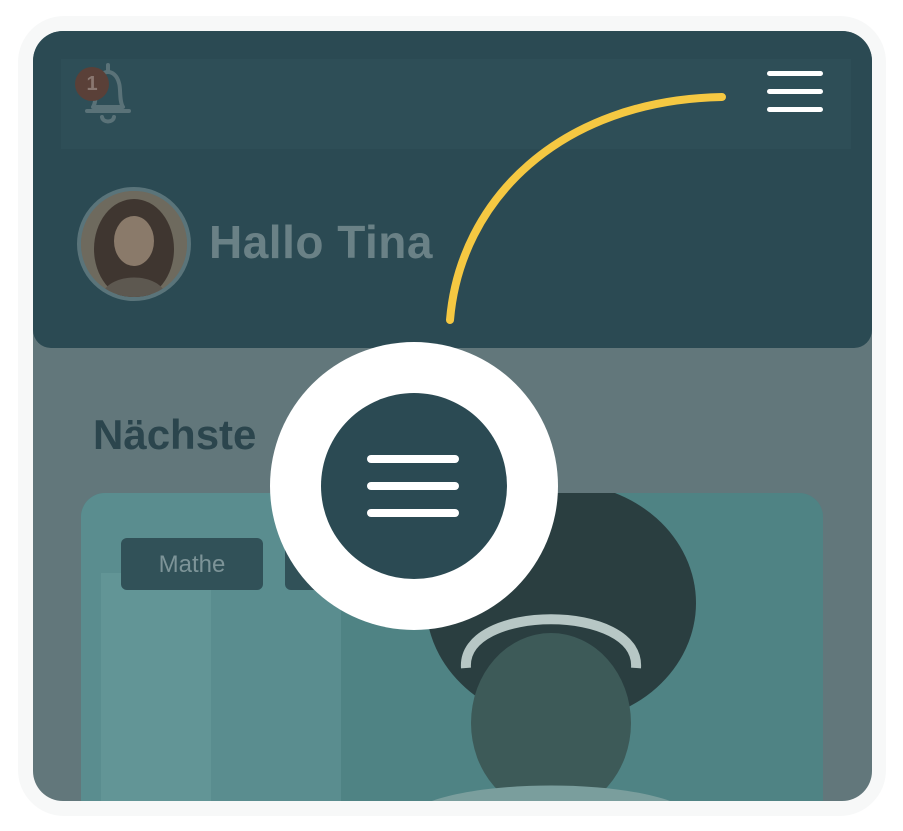 The height and width of the screenshot is (831, 903). I want to click on menu-bar-top, so click(413, 459).